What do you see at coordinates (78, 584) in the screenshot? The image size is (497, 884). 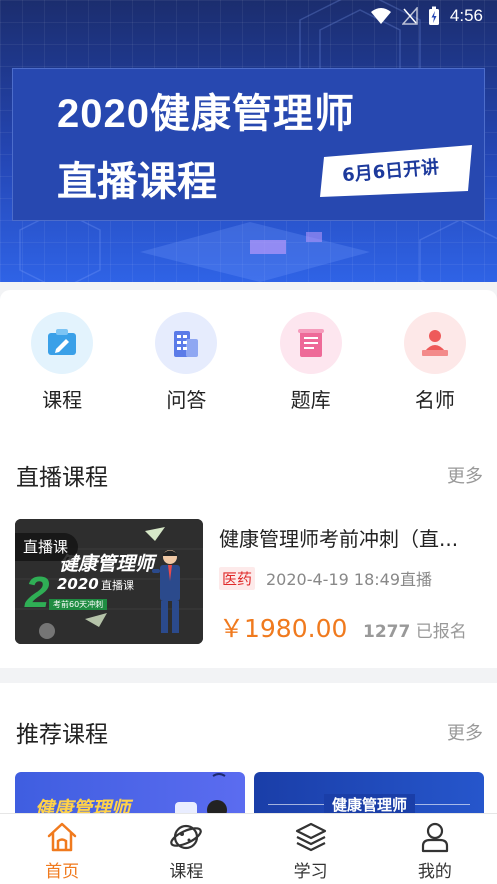 I see `thumb-year: 2020` at bounding box center [78, 584].